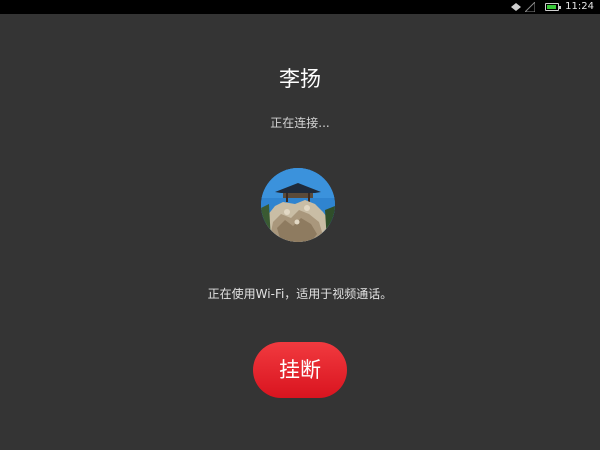 Image resolution: width=600 pixels, height=450 pixels. I want to click on battery-icon, so click(553, 7).